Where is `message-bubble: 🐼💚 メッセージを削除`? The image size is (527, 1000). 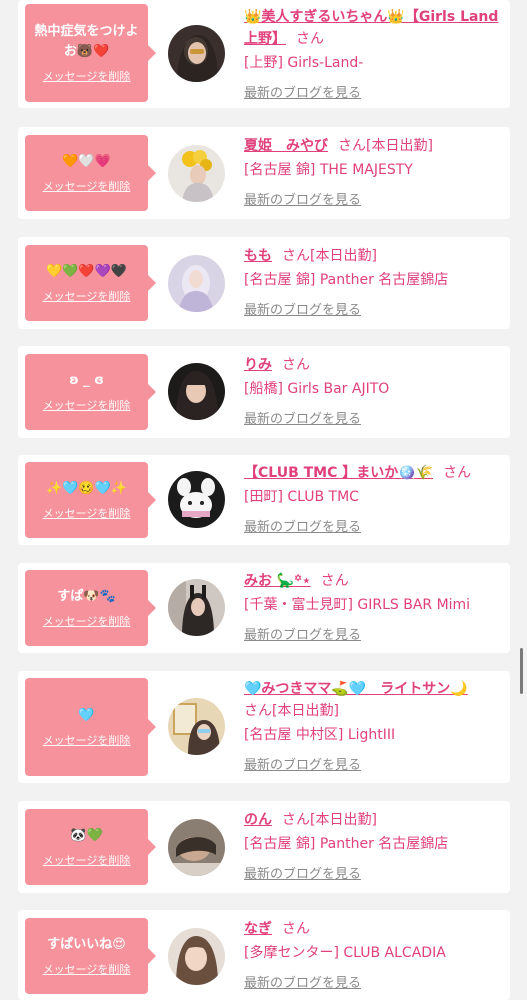
message-bubble: 🐼💚 メッセージを削除 is located at coordinates (90, 847).